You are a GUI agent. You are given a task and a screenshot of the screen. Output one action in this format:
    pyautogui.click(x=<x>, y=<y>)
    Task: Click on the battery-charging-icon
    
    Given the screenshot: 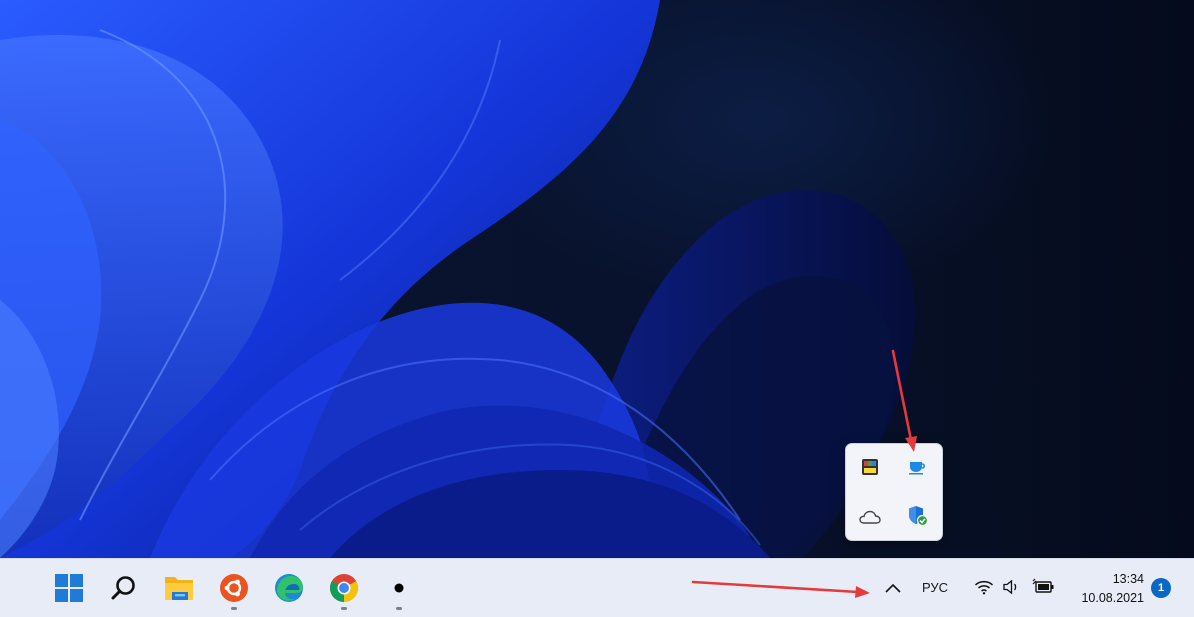 What is the action you would take?
    pyautogui.click(x=1044, y=588)
    